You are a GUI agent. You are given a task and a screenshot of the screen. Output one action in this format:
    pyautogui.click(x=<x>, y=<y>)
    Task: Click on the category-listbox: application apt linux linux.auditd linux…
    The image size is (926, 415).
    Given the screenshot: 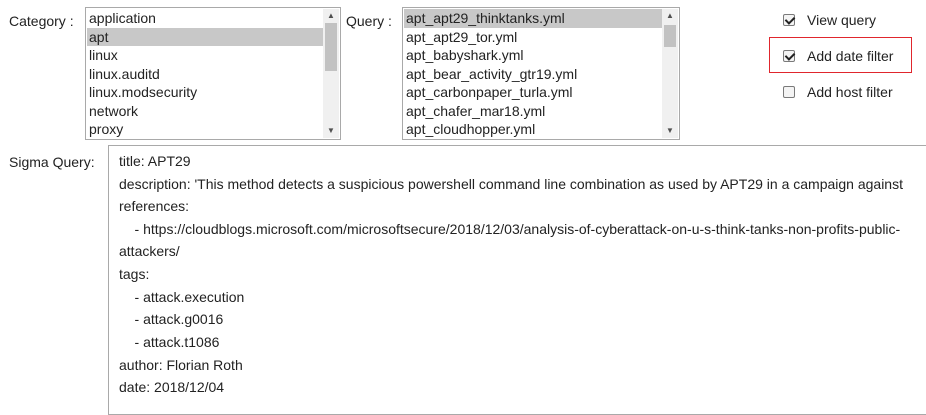 What is the action you would take?
    pyautogui.click(x=213, y=73)
    